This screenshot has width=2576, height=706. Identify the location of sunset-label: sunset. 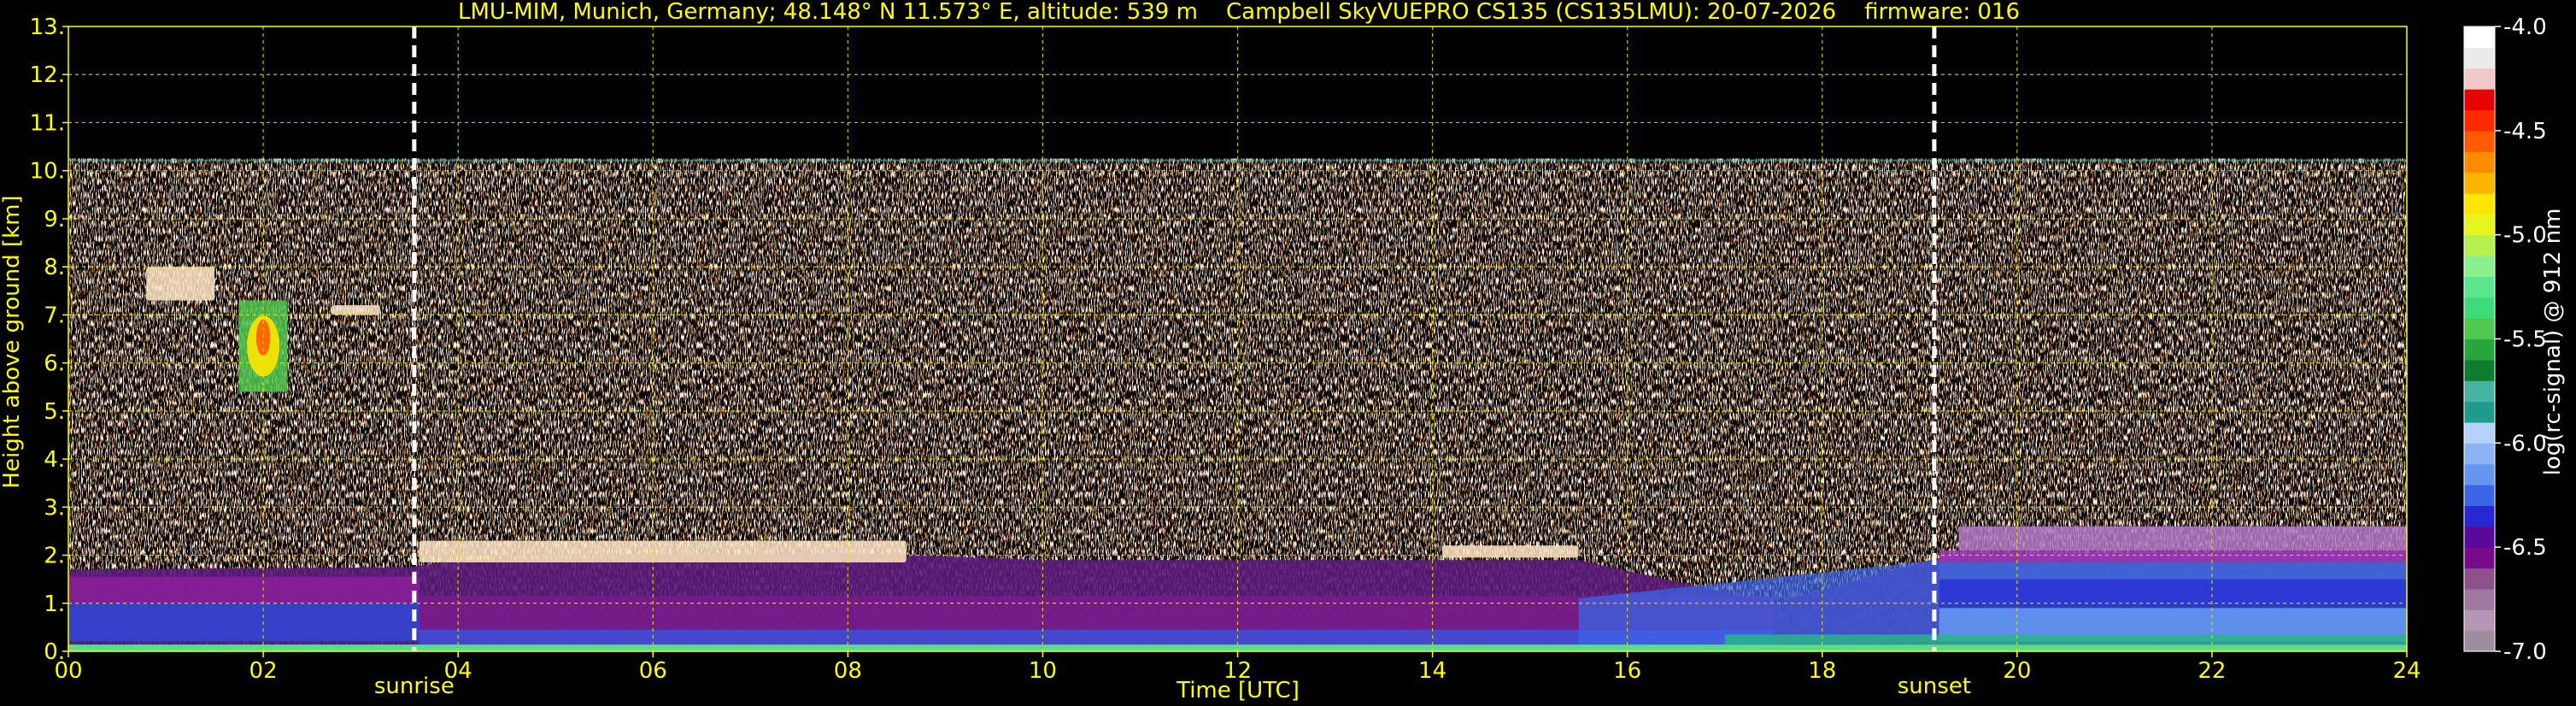
(1934, 686).